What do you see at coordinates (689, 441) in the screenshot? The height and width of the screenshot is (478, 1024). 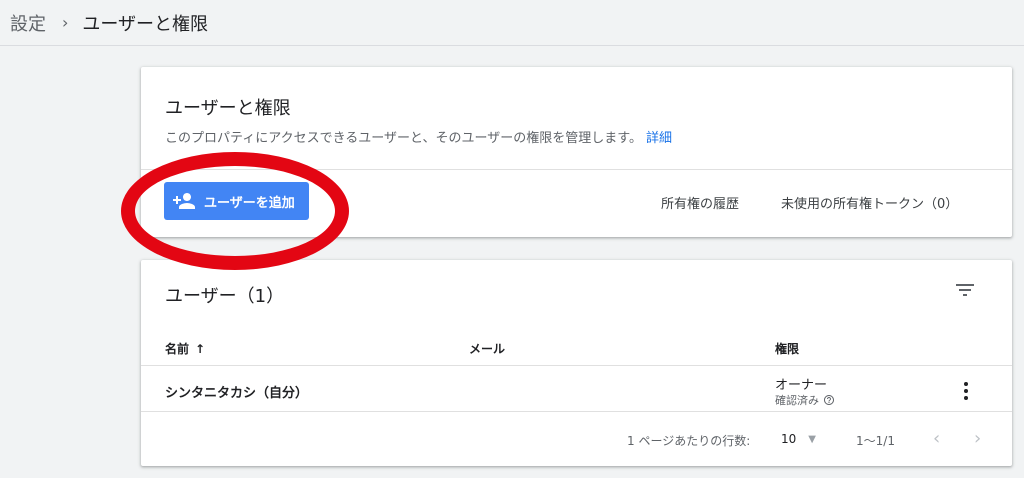 I see `rows-per-page-label: 1 ページあたりの行数:` at bounding box center [689, 441].